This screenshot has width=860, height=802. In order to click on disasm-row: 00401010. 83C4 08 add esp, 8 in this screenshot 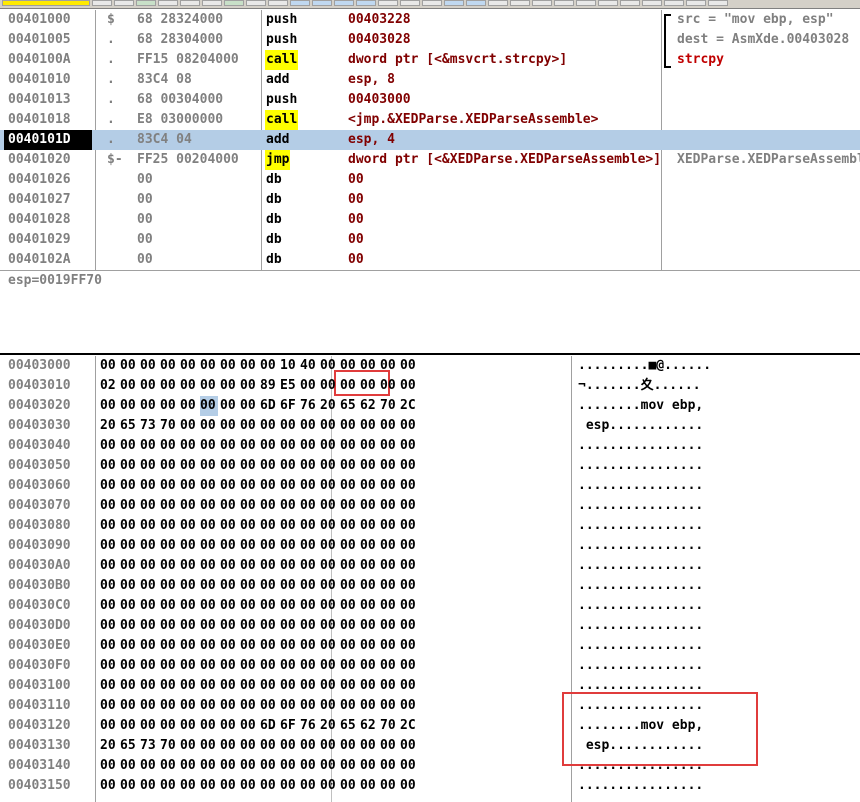, I will do `click(430, 80)`.